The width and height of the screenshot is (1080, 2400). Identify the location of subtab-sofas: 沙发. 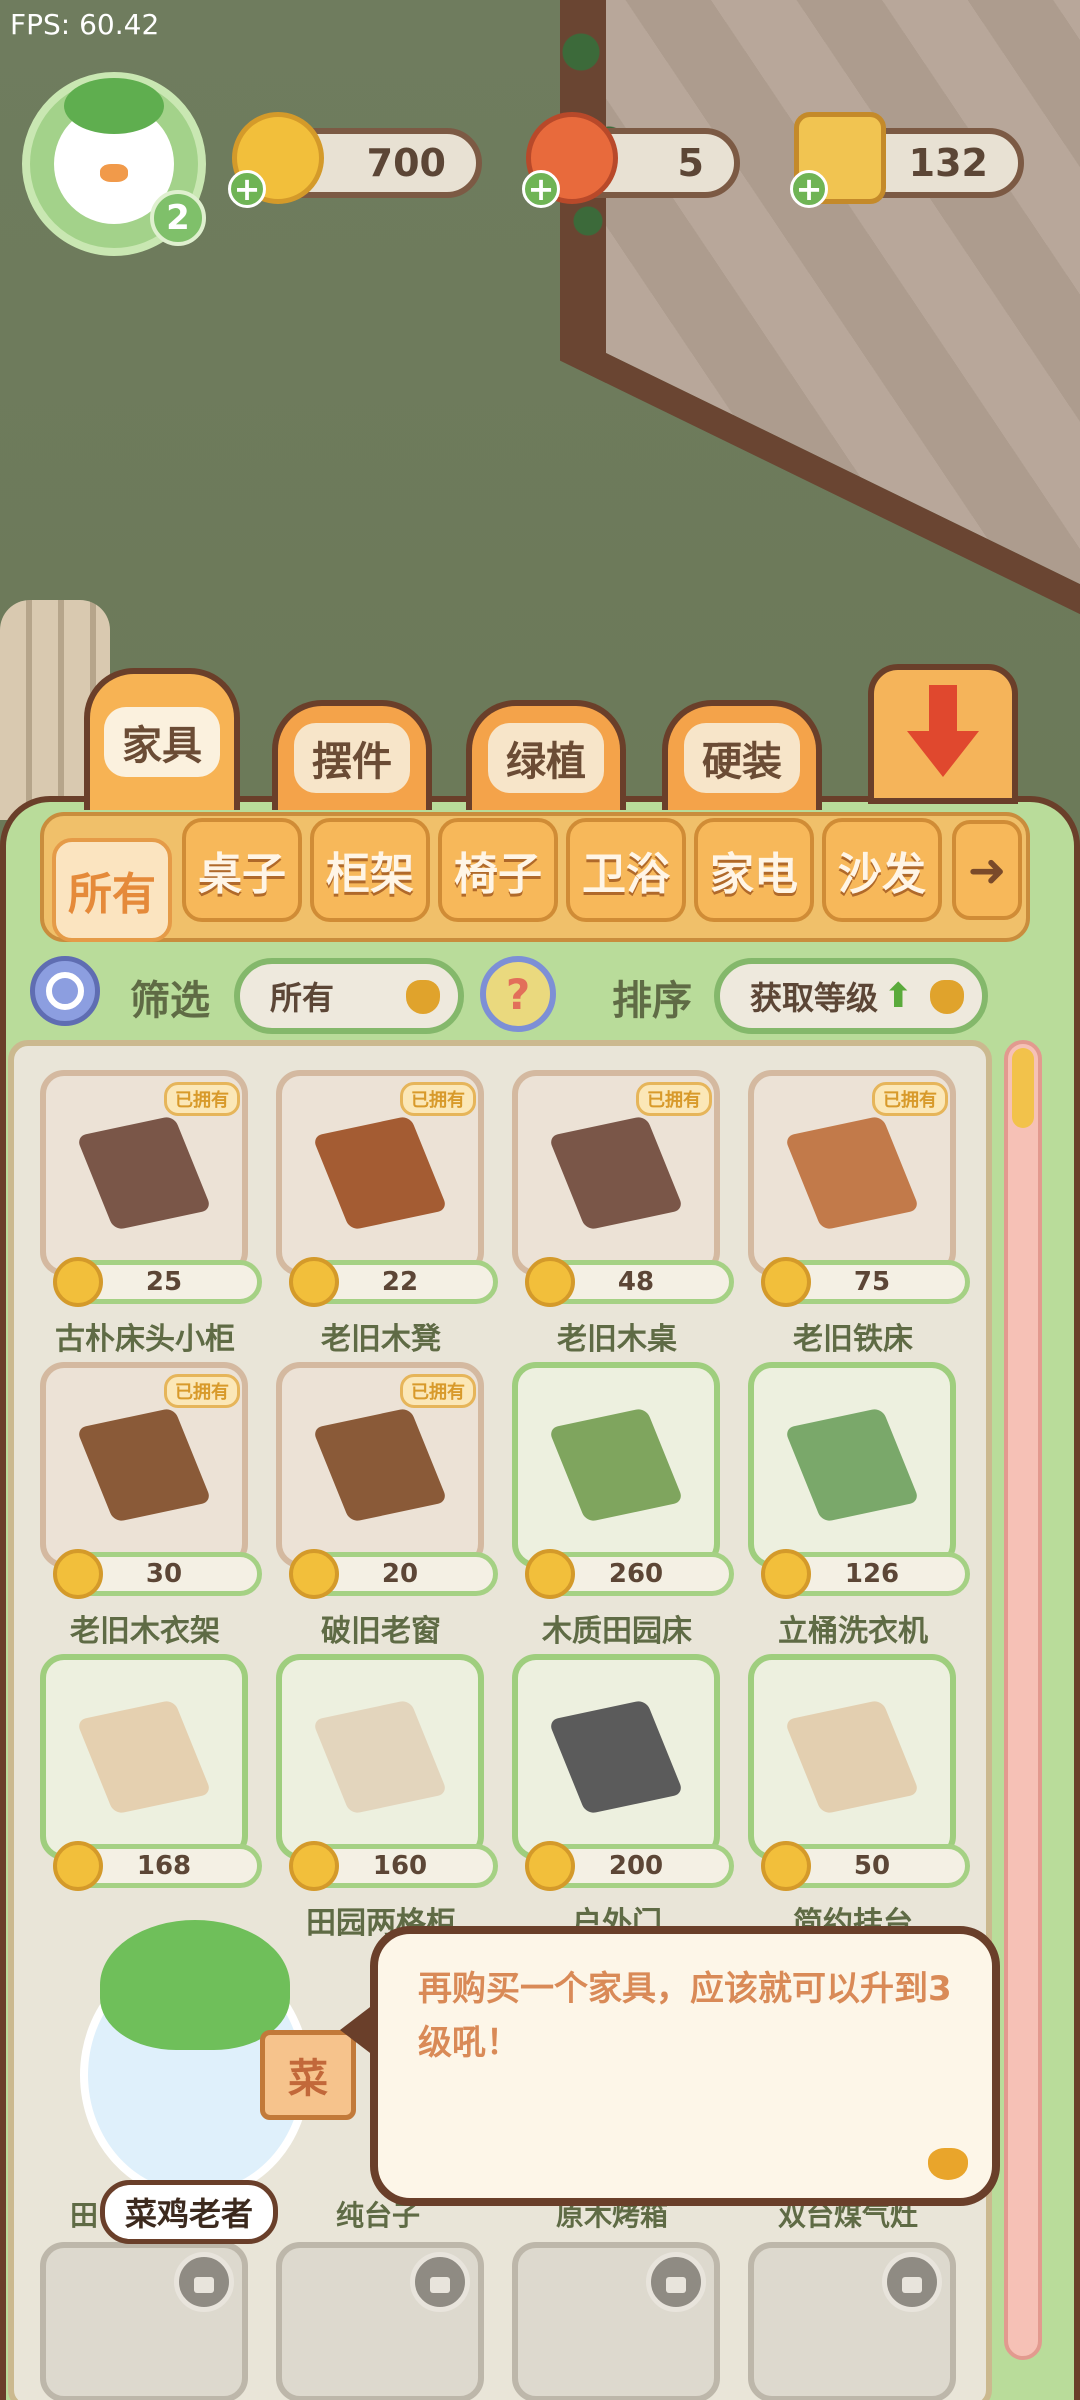
(882, 870).